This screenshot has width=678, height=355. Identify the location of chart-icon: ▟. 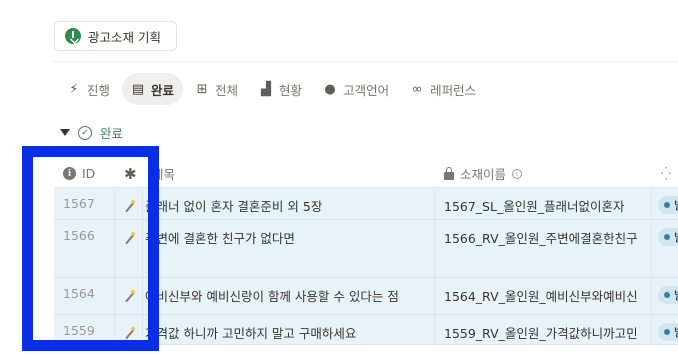
(266, 89).